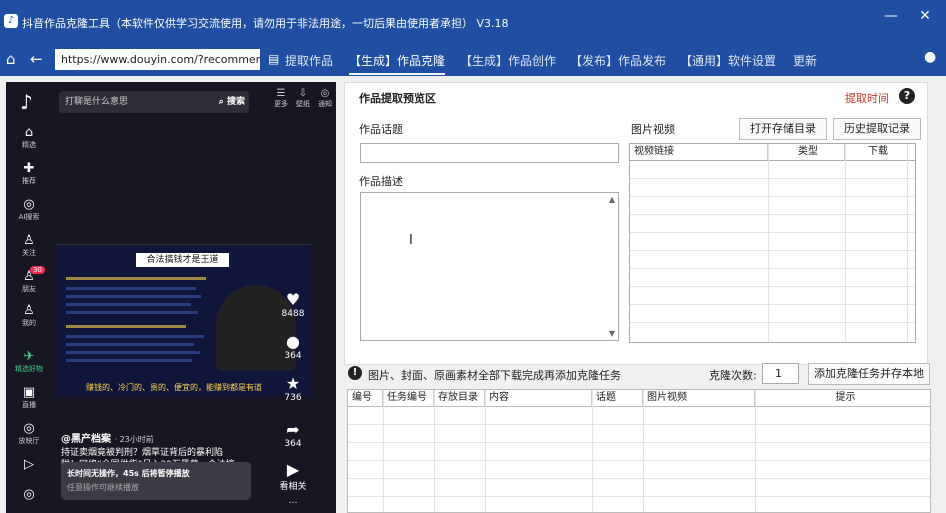  I want to click on task-col-content: 内容, so click(538, 398).